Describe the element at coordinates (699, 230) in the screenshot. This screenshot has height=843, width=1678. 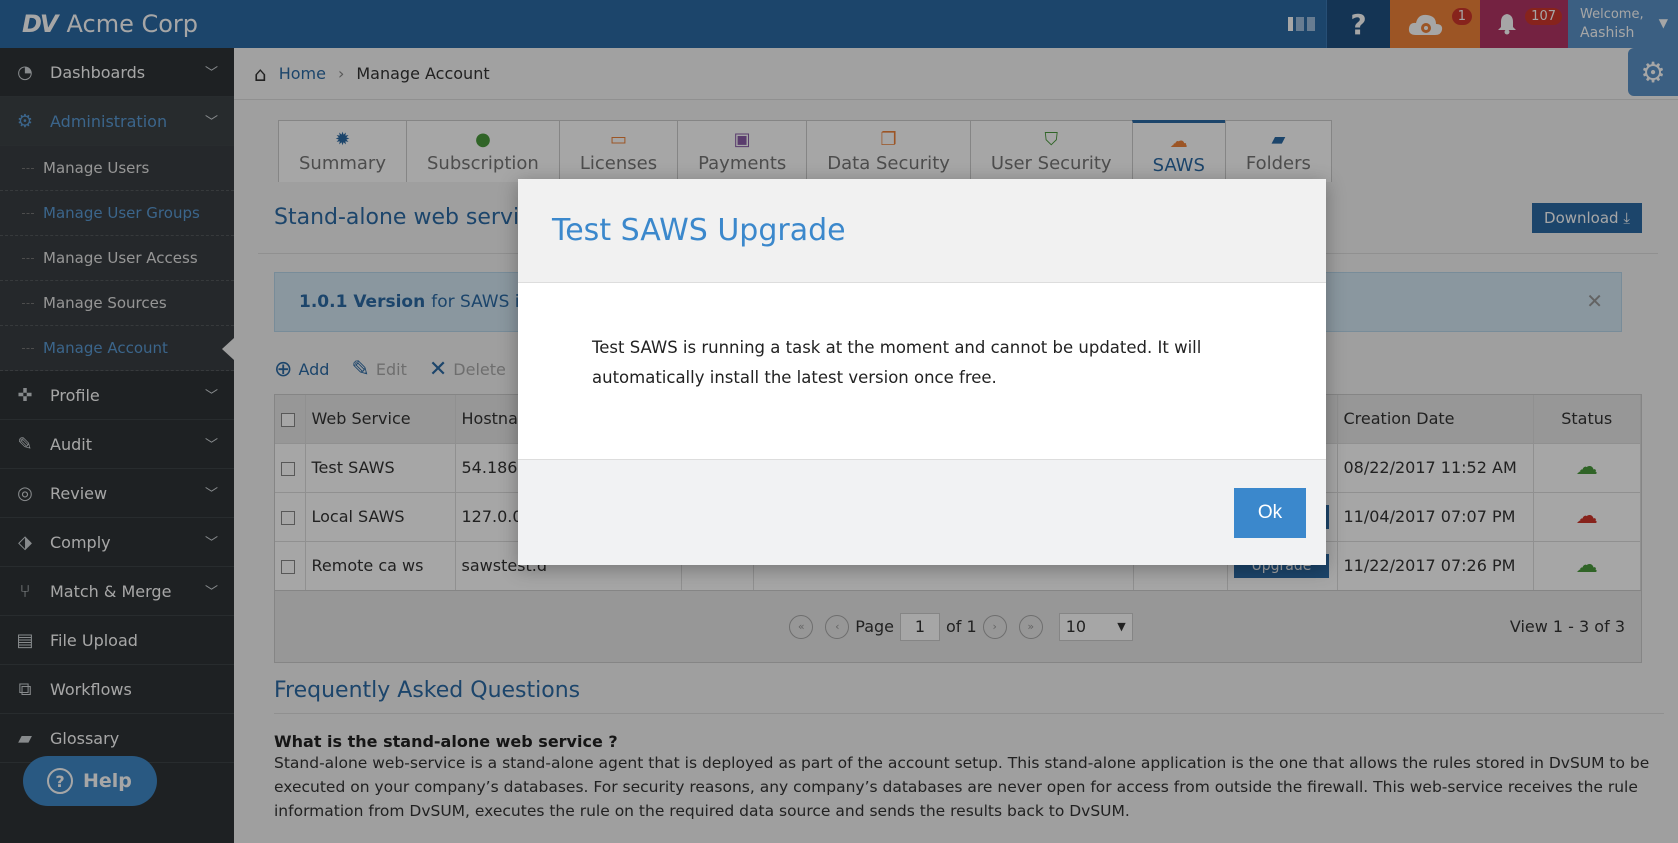
I see `dialog-title: Test SAWS Upgrade` at that location.